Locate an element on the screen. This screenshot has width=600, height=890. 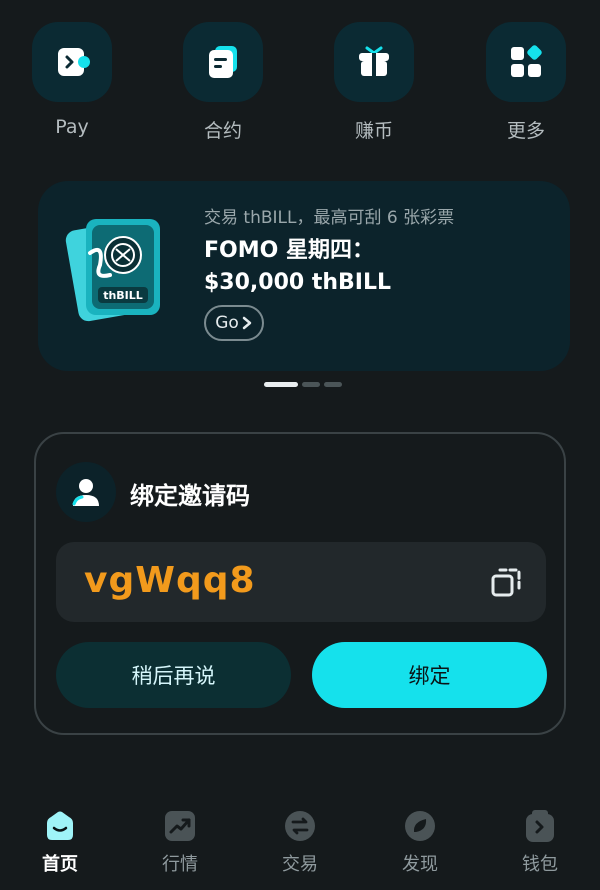
invite-code-field: vgWqq8 is located at coordinates (301, 582).